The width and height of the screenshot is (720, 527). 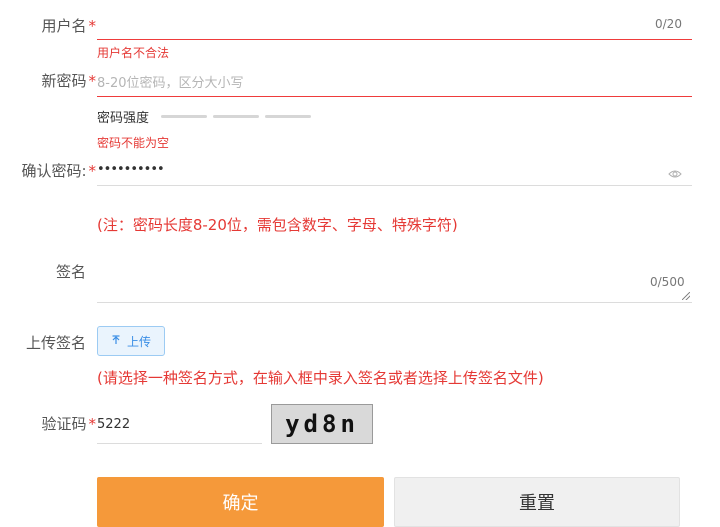 I want to click on signature-label: 签名, so click(x=70, y=272).